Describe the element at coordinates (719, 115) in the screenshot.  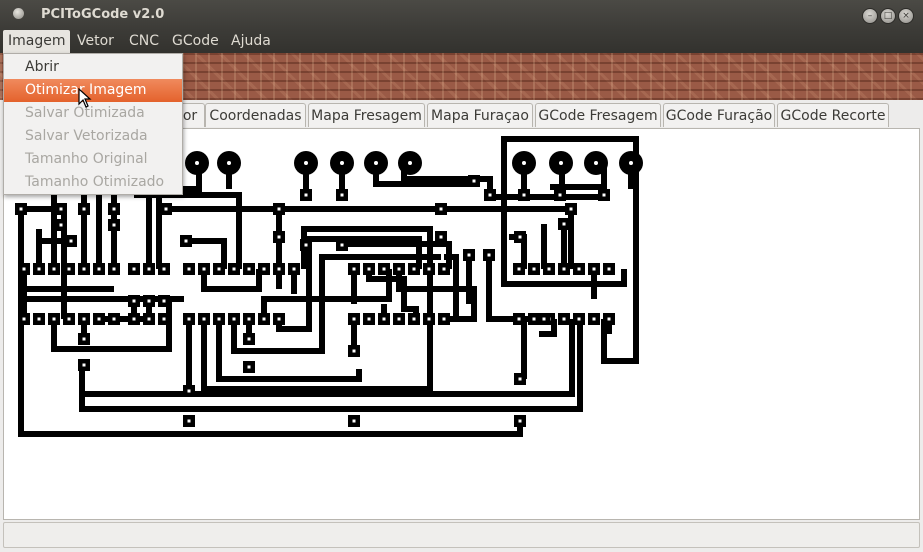
I see `tab-gcode-furacao: GCode Furação` at that location.